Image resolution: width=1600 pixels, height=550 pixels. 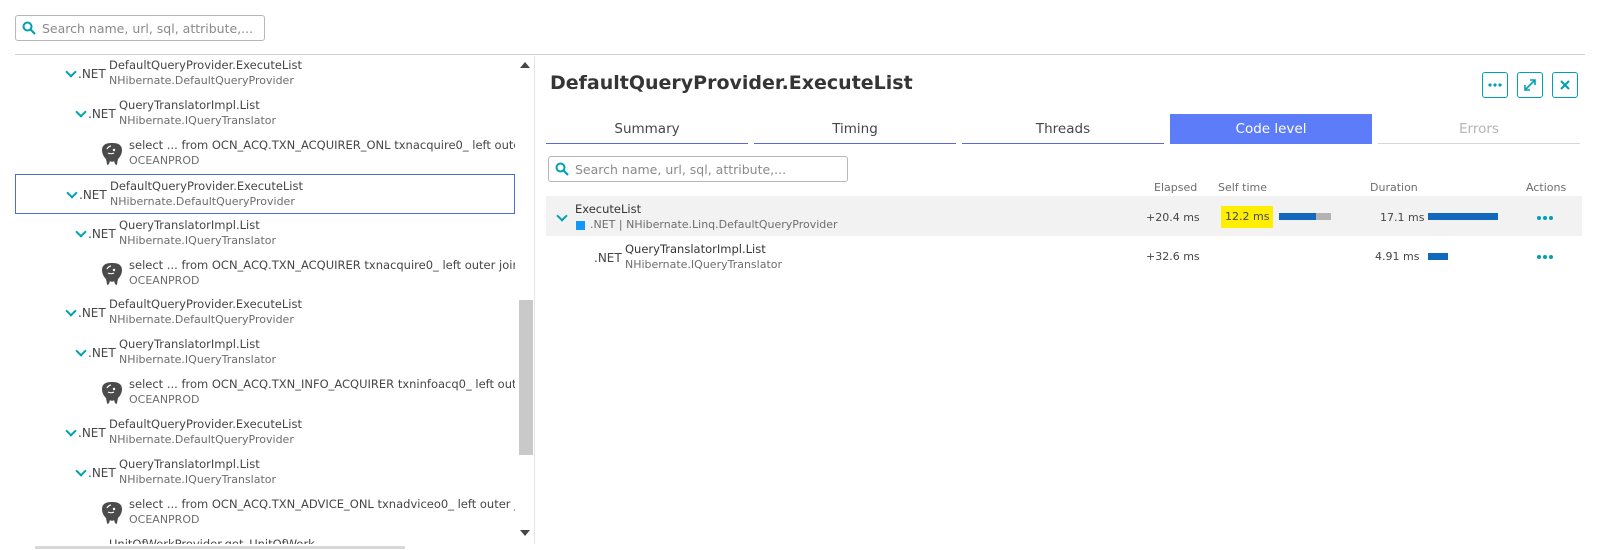 What do you see at coordinates (1397, 256) in the screenshot?
I see `duration-value: 4.91 ms` at bounding box center [1397, 256].